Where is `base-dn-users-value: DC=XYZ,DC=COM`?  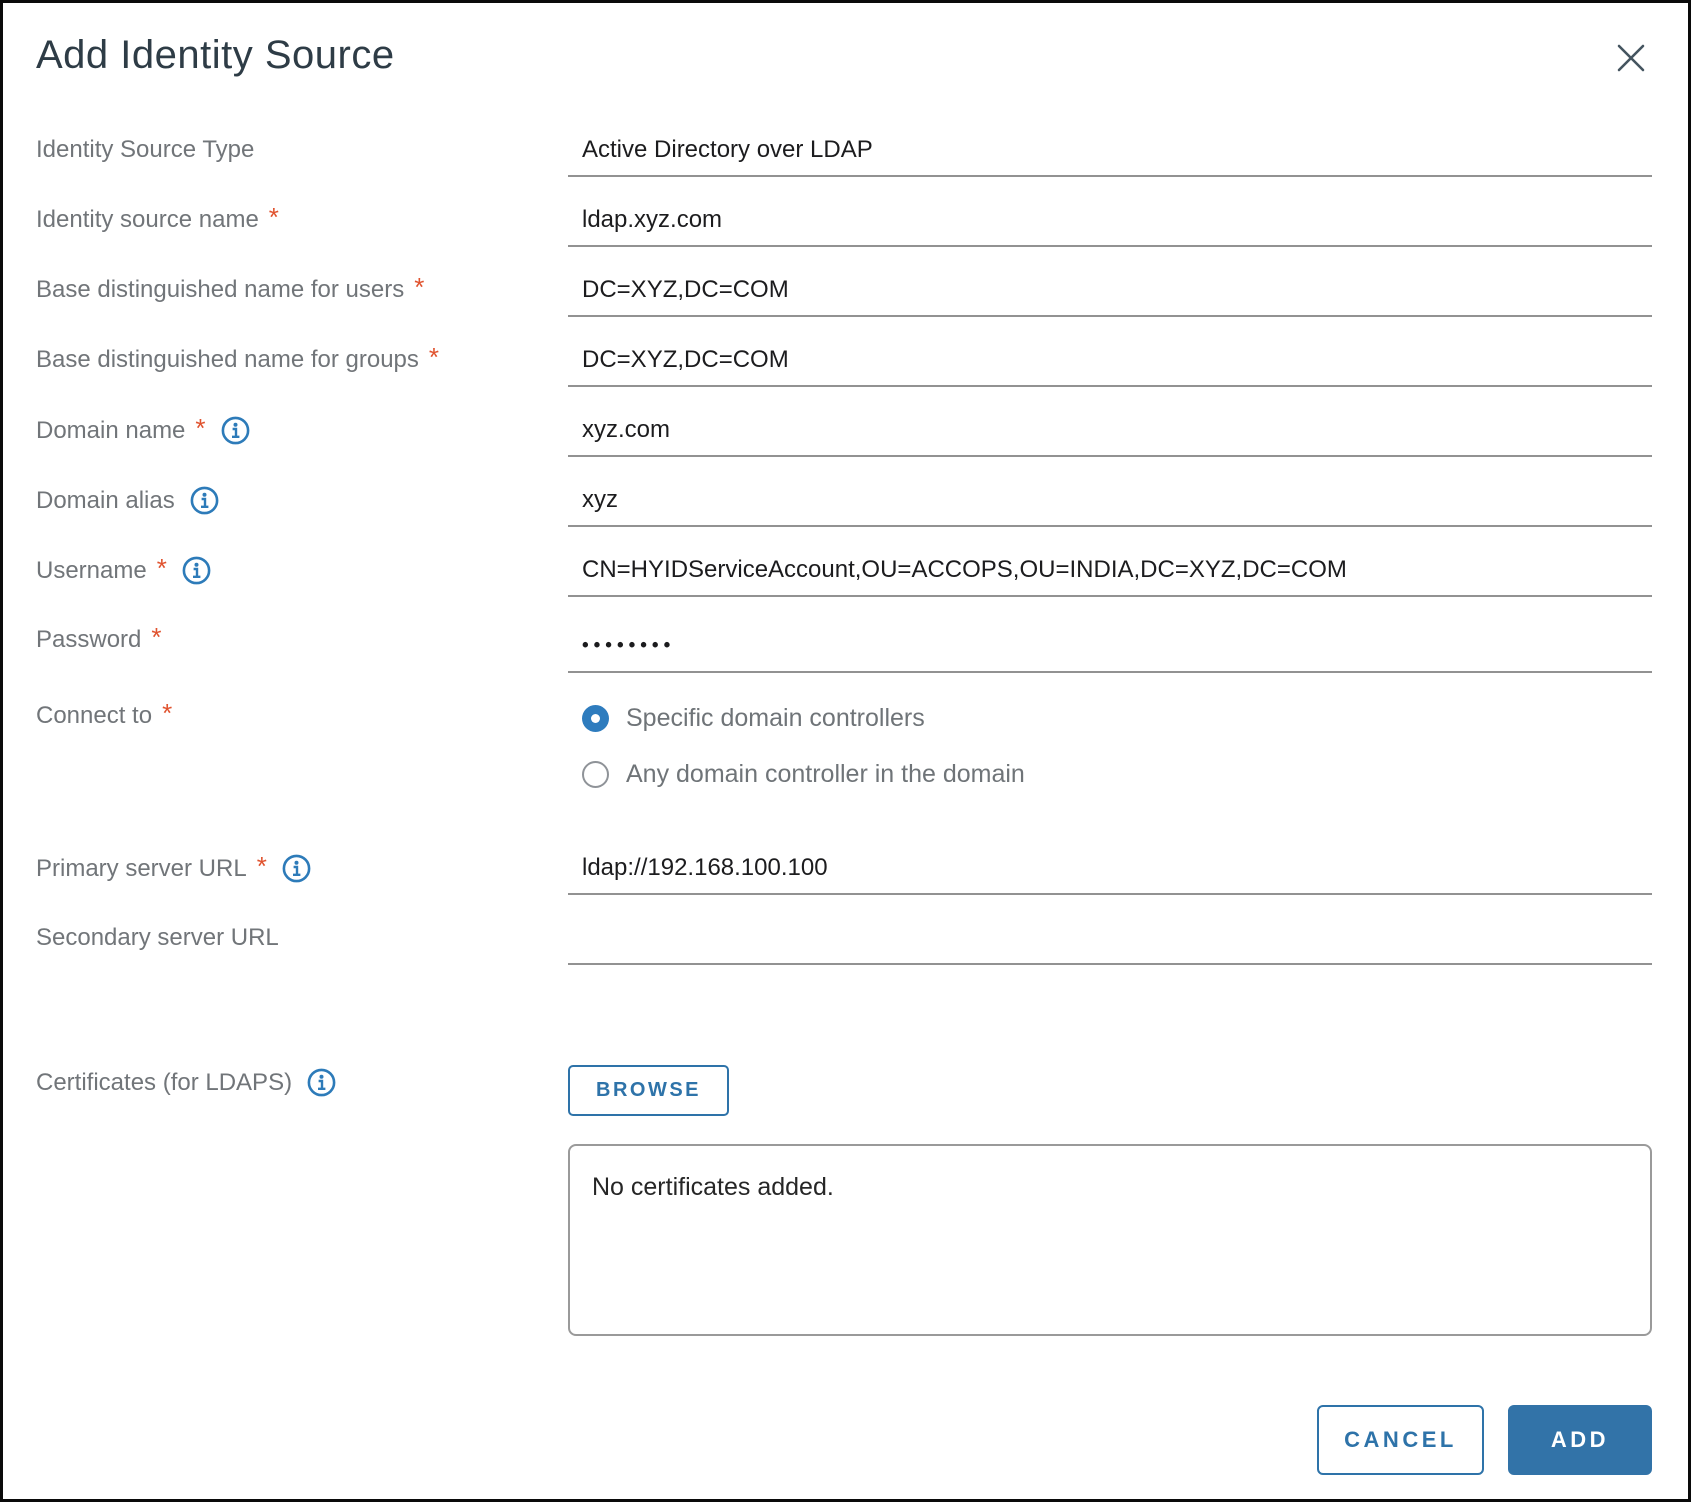
base-dn-users-value: DC=XYZ,DC=COM is located at coordinates (685, 289).